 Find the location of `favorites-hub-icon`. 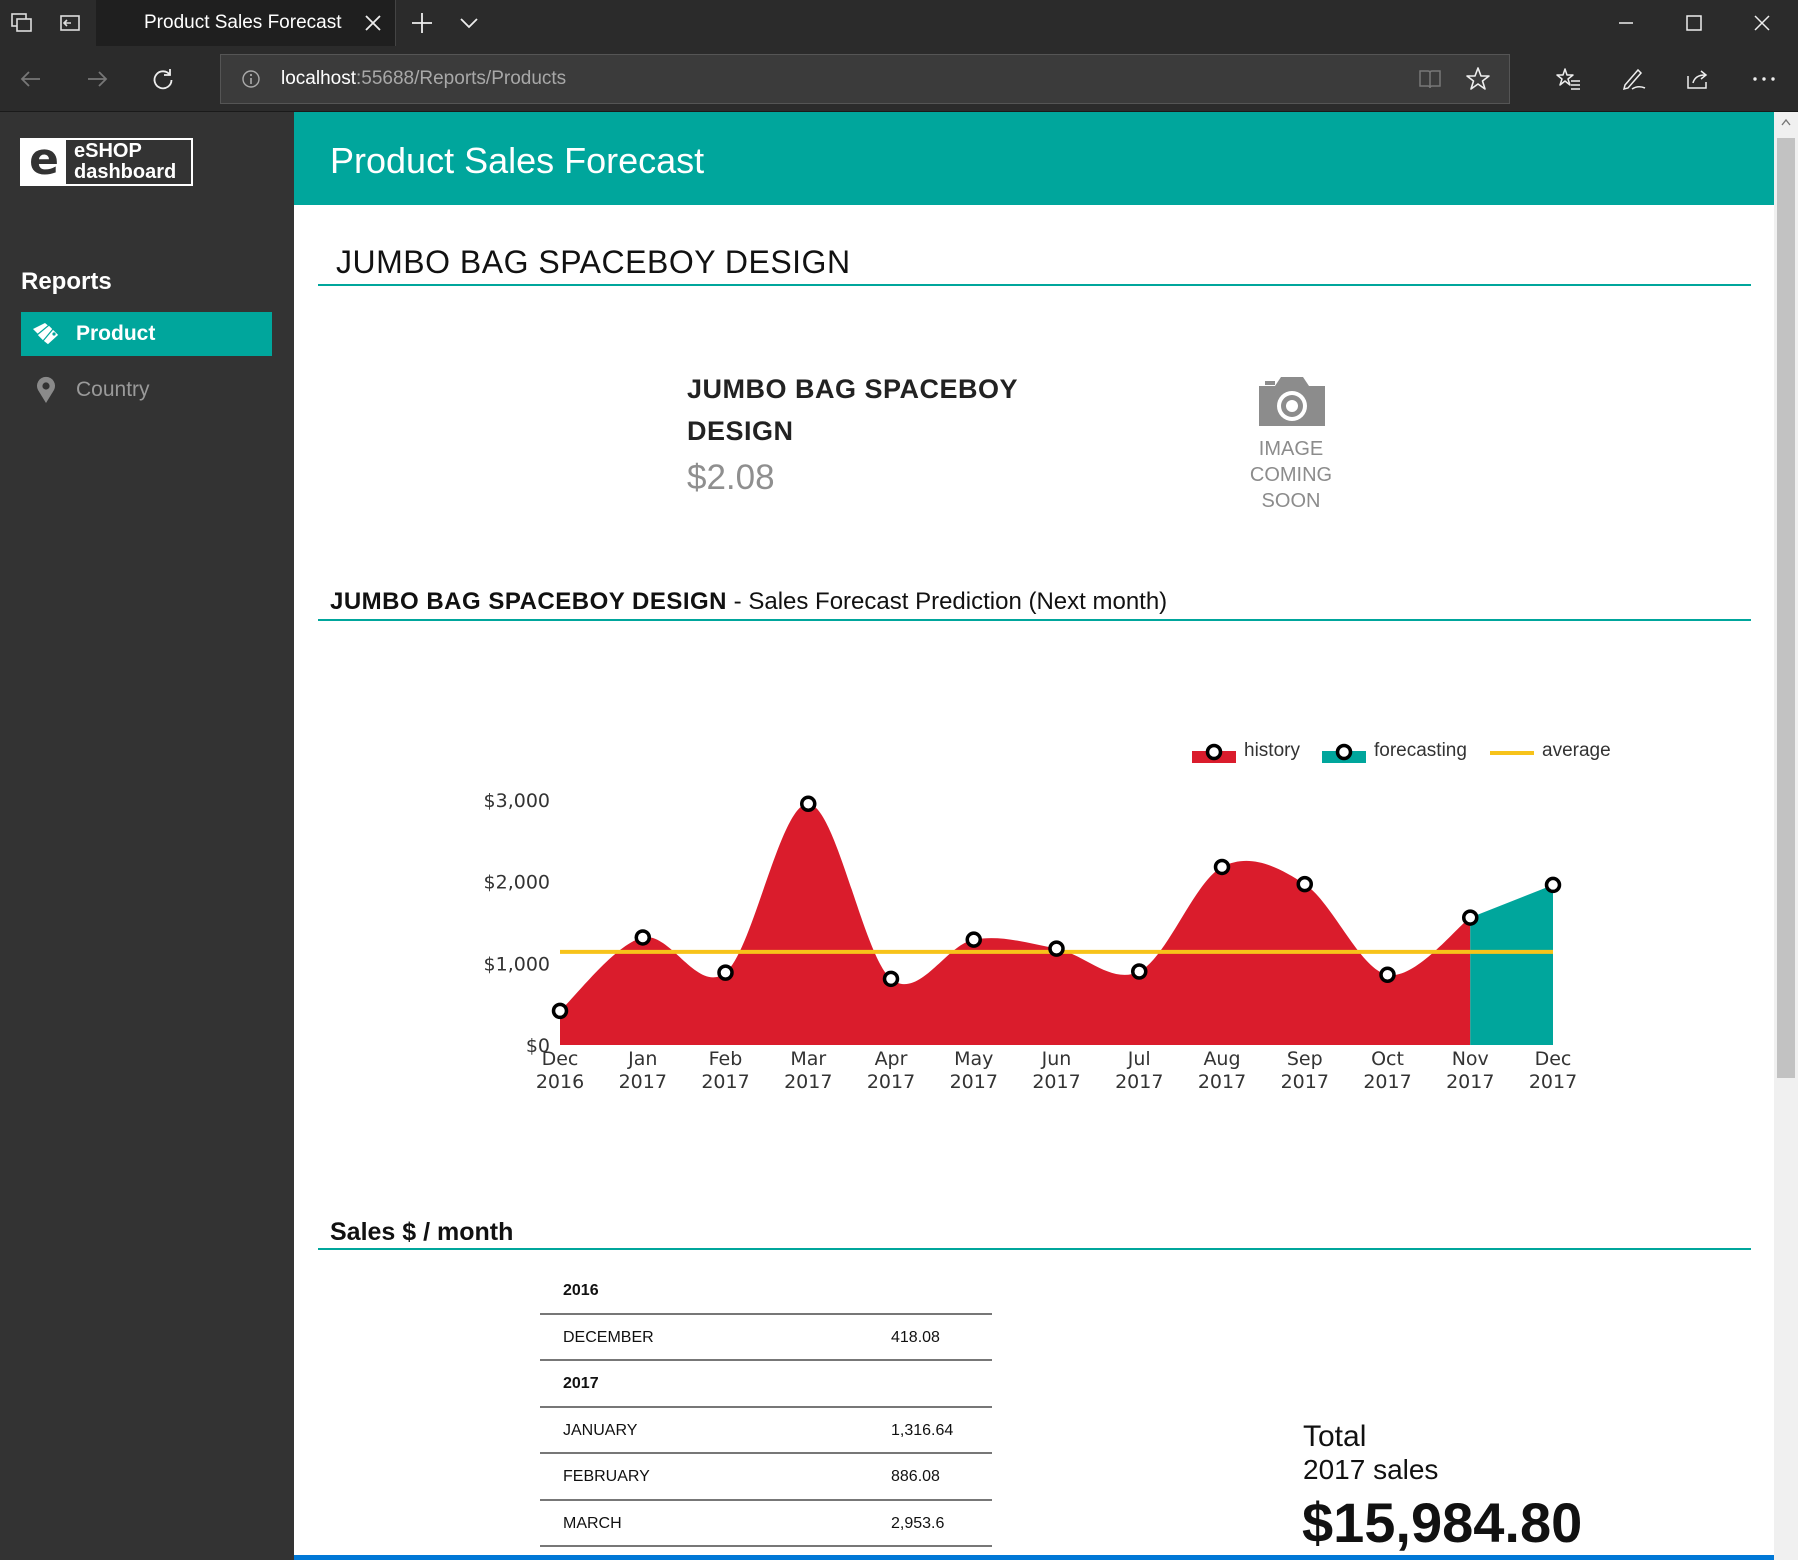

favorites-hub-icon is located at coordinates (1568, 79).